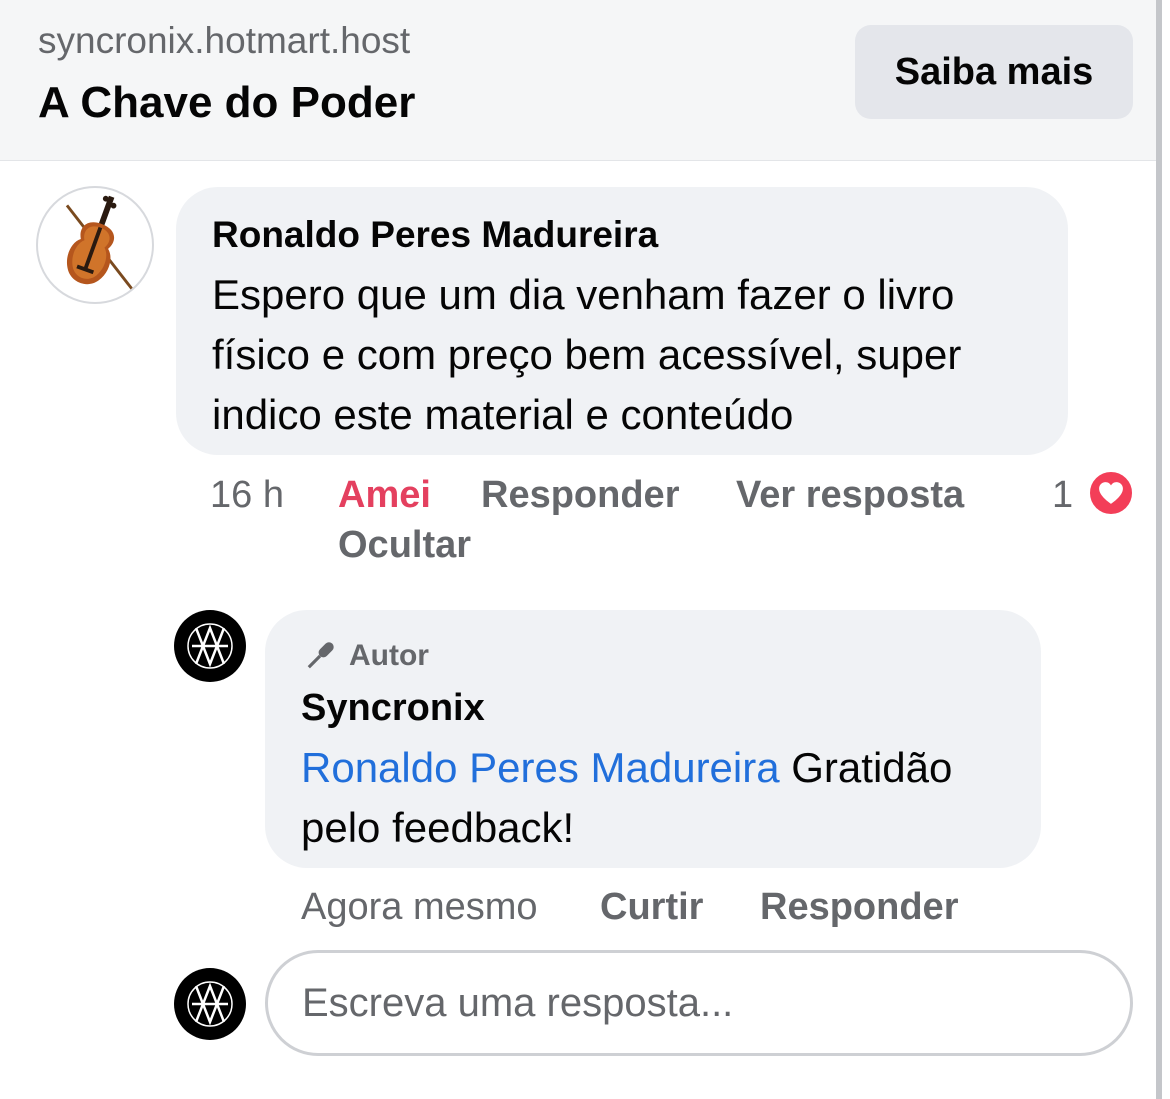 The image size is (1170, 1099). Describe the element at coordinates (1062, 495) in the screenshot. I see `reaction-count: 1` at that location.